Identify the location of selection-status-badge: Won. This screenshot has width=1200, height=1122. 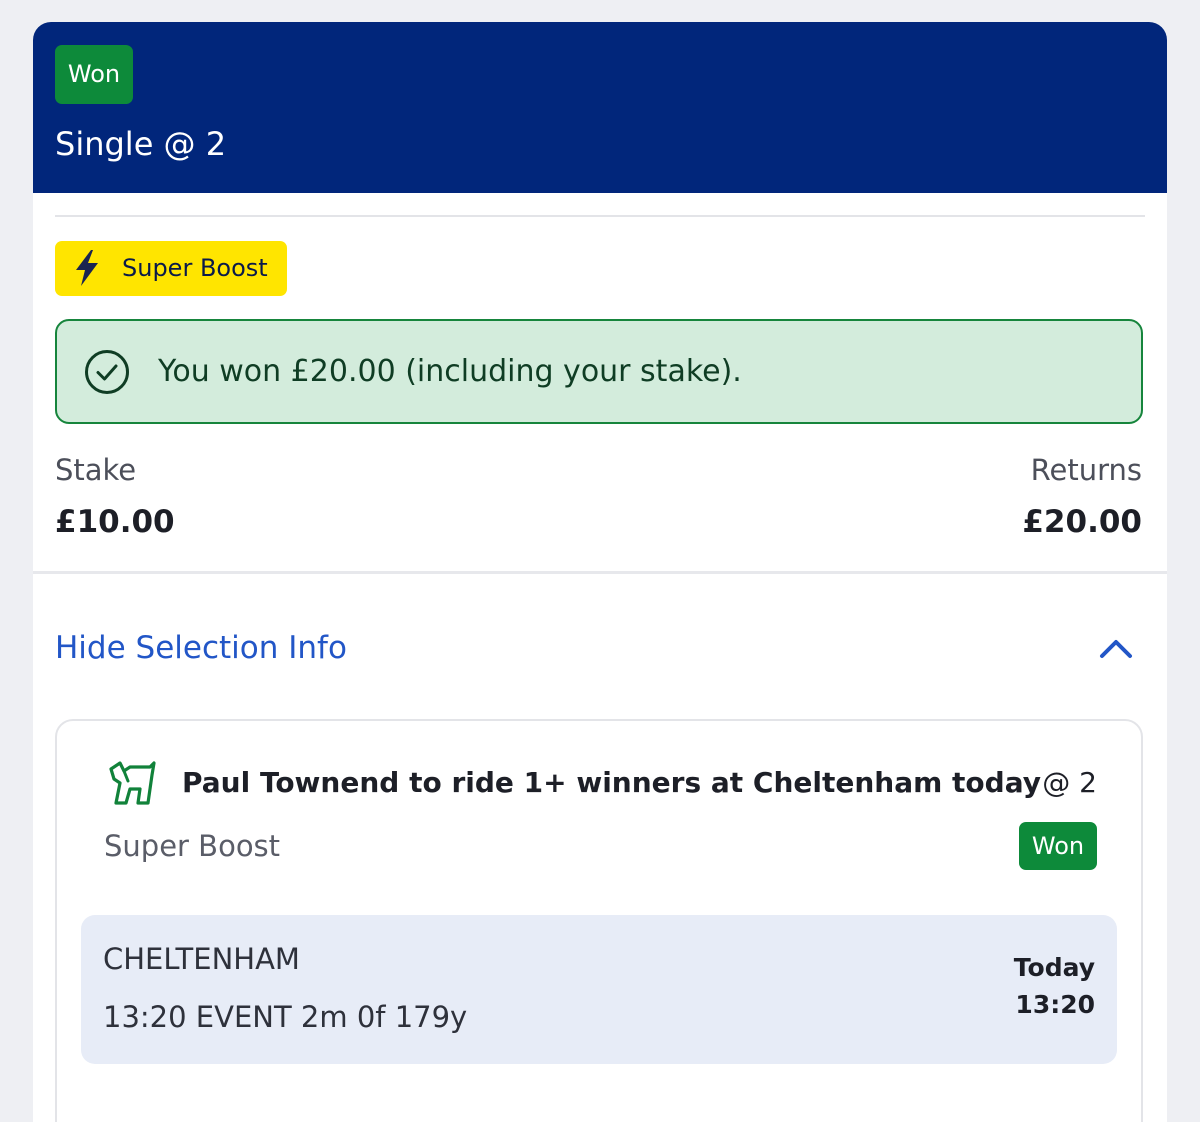
(1058, 846).